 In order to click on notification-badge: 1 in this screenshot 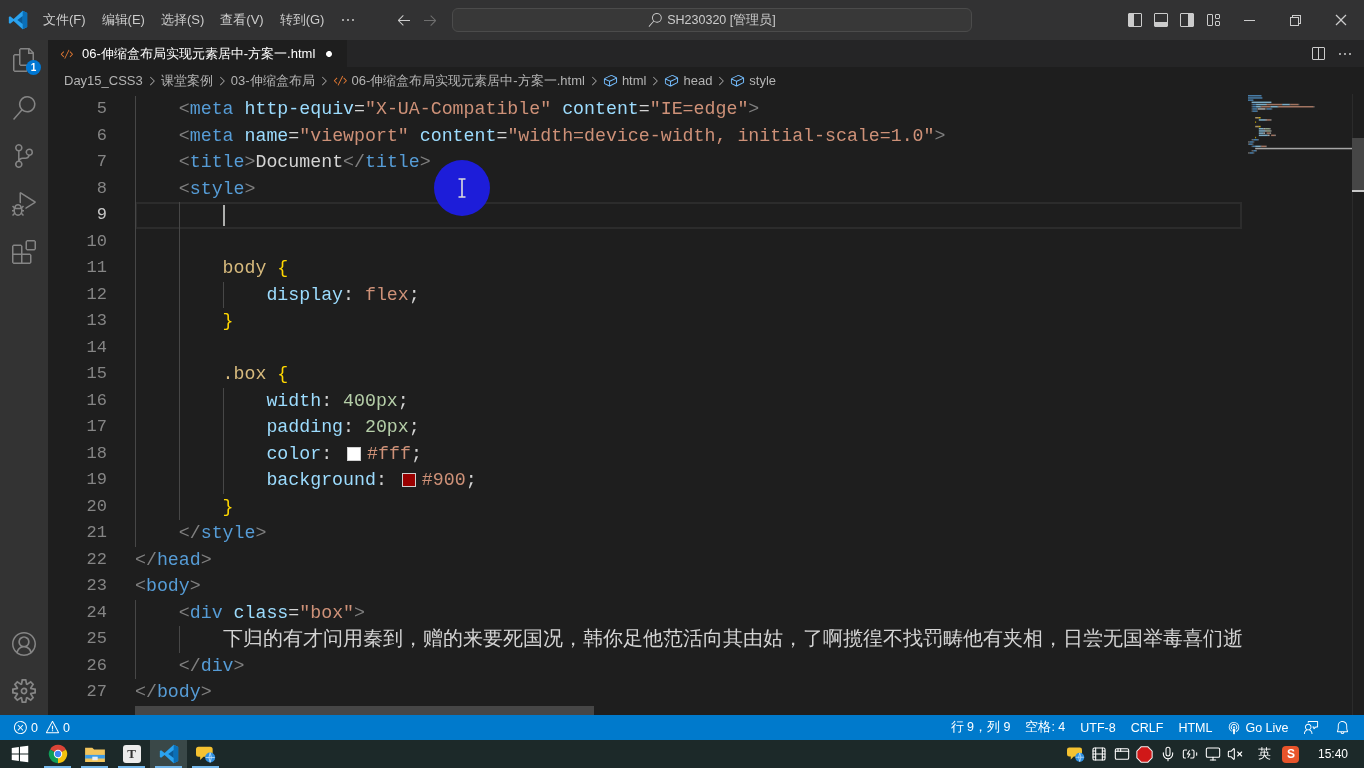, I will do `click(33, 67)`.